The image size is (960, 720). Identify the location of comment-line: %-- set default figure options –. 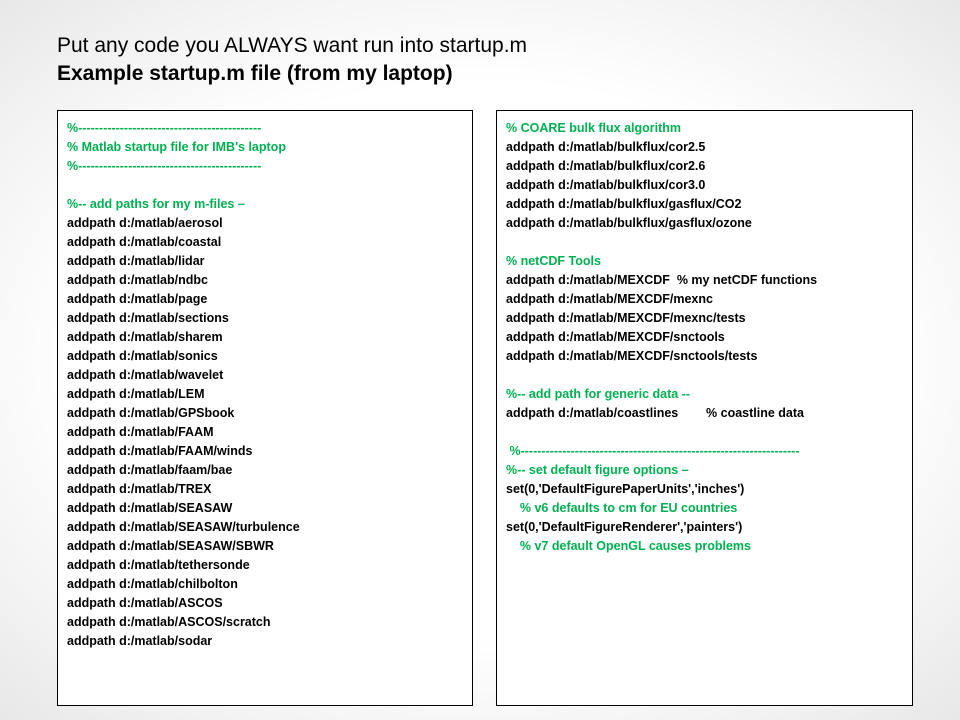
(597, 470).